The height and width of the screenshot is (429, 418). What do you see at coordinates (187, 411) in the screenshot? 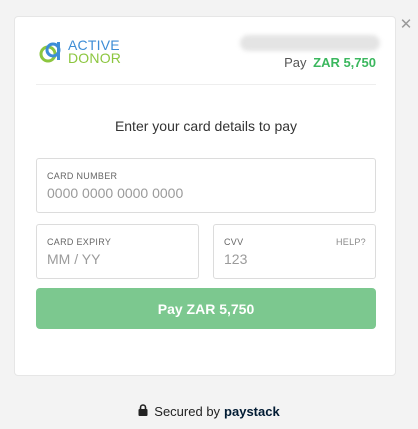
I see `secured-text: Secured by` at bounding box center [187, 411].